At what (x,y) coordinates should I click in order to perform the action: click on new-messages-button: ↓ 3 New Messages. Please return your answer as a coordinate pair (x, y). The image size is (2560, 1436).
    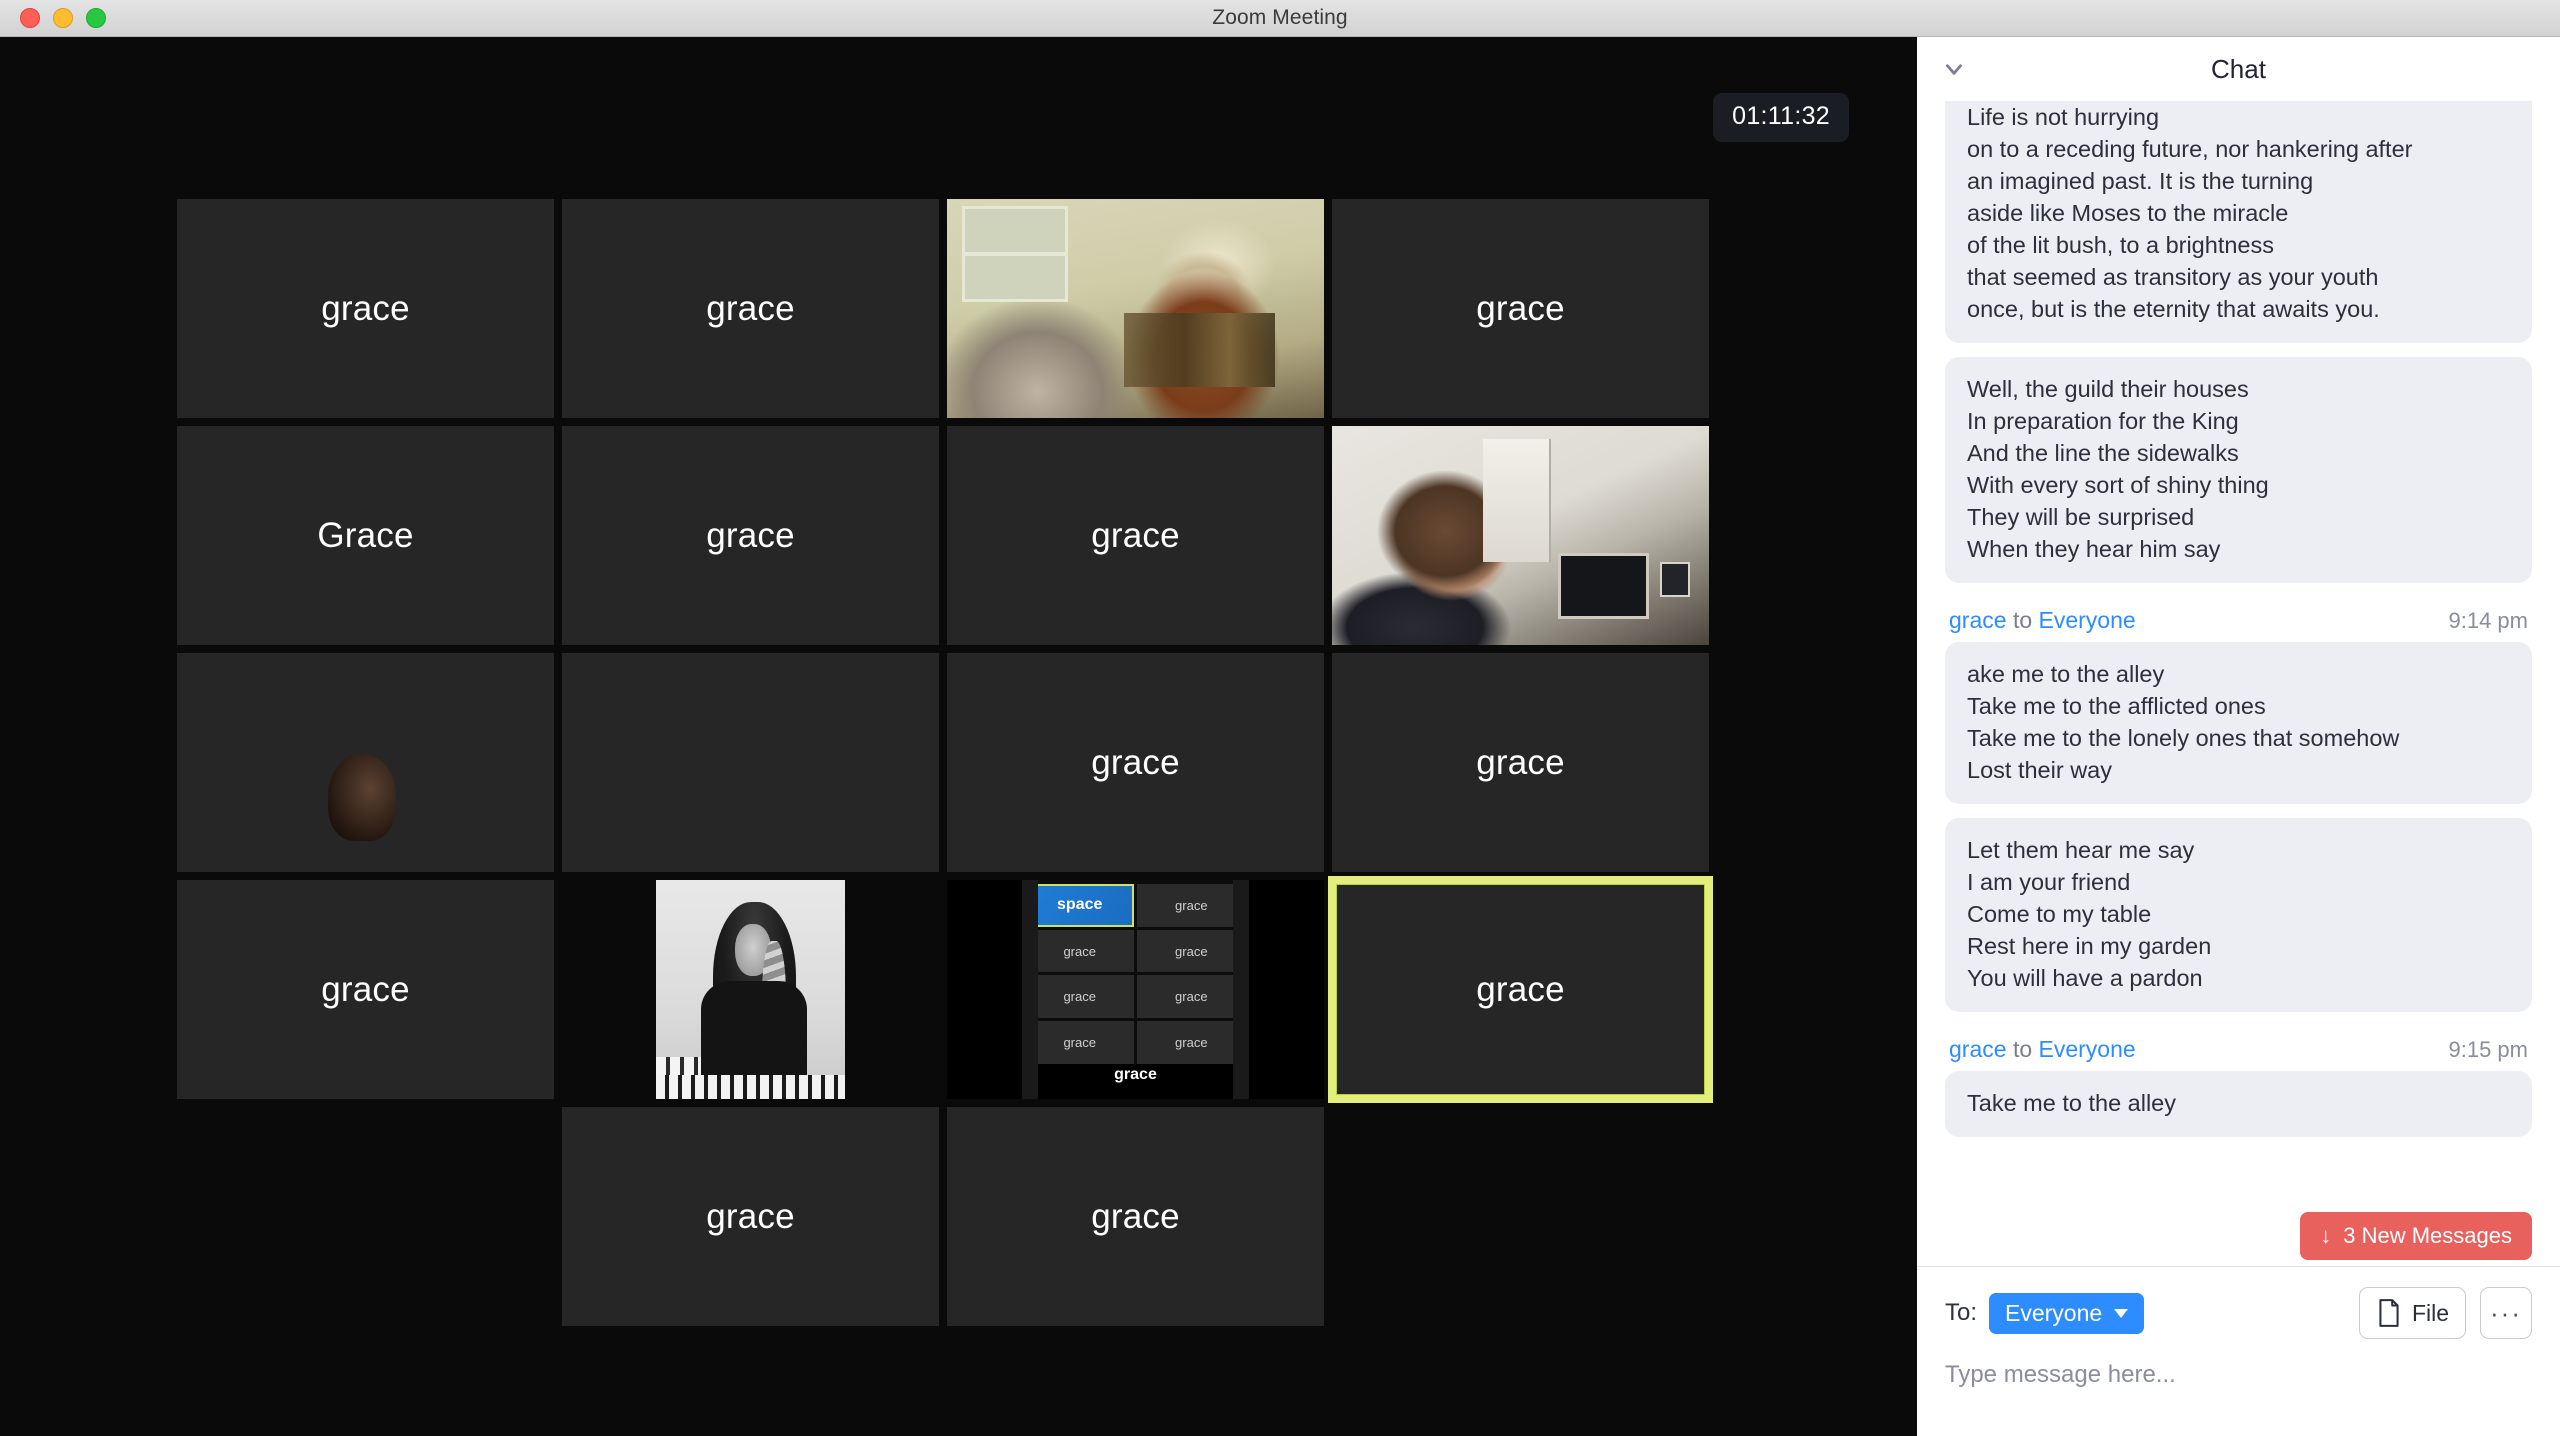
    Looking at the image, I should click on (2416, 1236).